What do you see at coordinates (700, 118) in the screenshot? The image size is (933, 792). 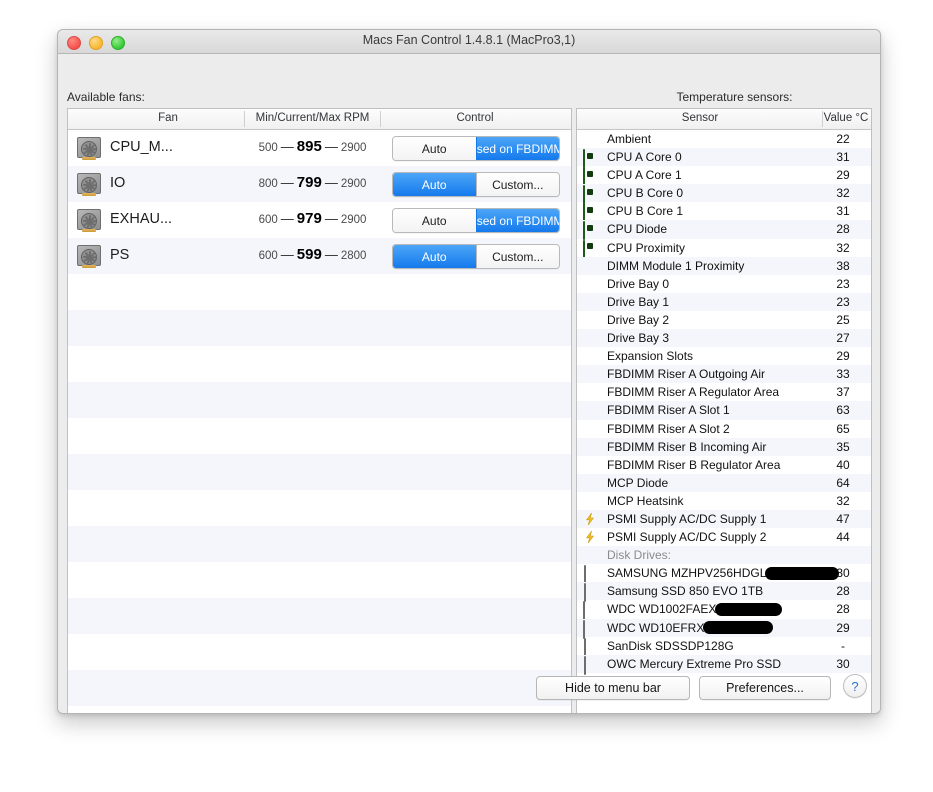 I see `column-header-sensor: Sensor` at bounding box center [700, 118].